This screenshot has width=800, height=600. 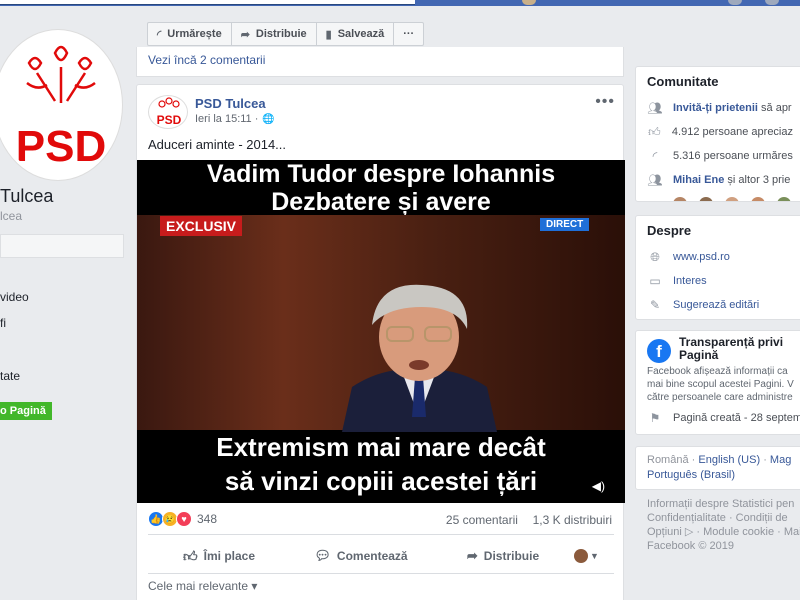 What do you see at coordinates (655, 305) in the screenshot?
I see `pencil-icon: ✎` at bounding box center [655, 305].